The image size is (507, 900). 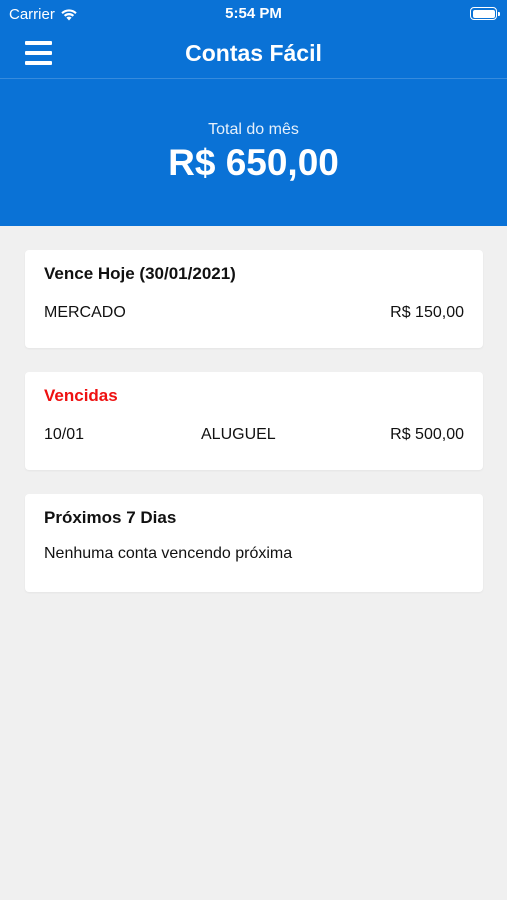 What do you see at coordinates (110, 517) in the screenshot?
I see `next-7-days-title: Próximos 7 Dias` at bounding box center [110, 517].